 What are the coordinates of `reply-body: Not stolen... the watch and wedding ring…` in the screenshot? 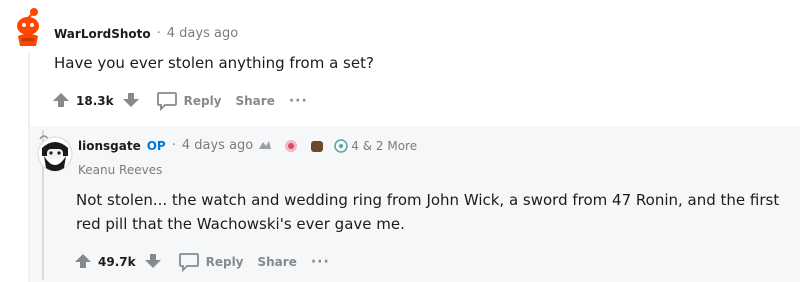 It's located at (427, 212).